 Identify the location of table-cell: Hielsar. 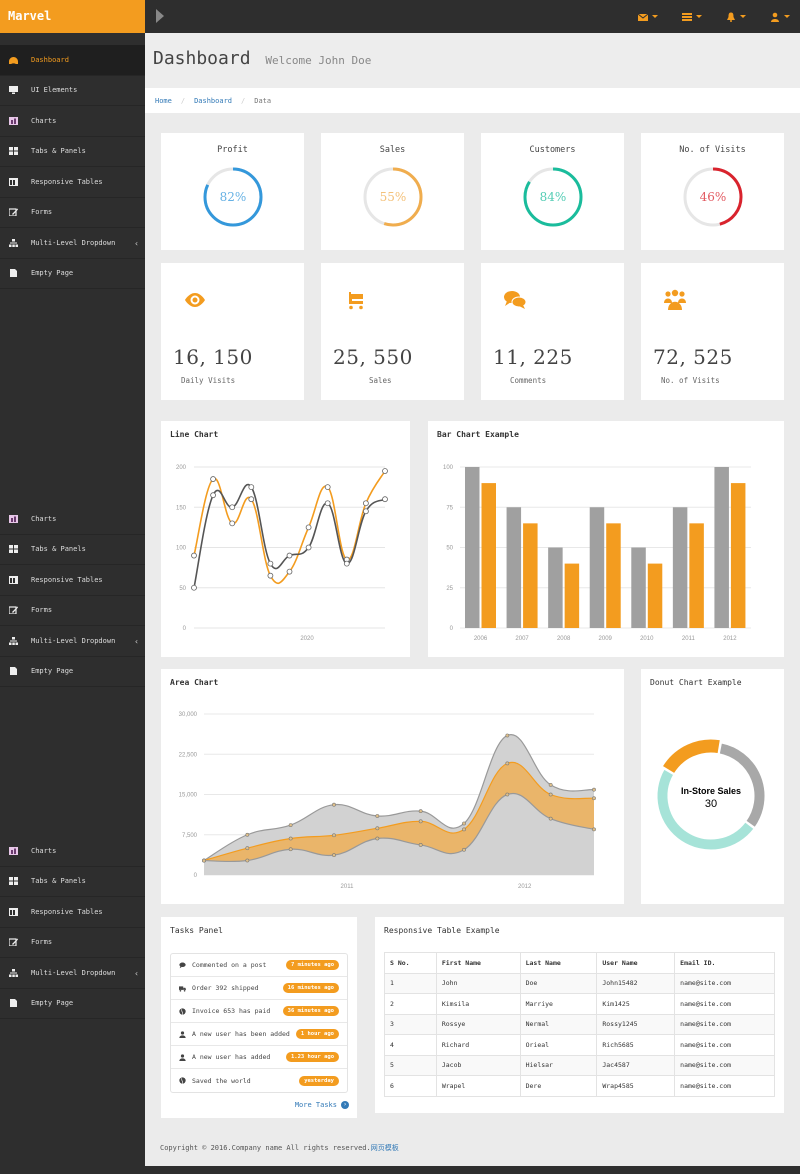
(558, 1065).